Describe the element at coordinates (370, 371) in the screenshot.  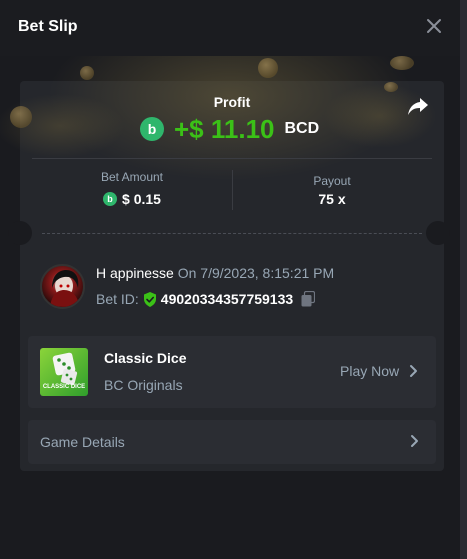
I see `play-now-label: Play Now` at that location.